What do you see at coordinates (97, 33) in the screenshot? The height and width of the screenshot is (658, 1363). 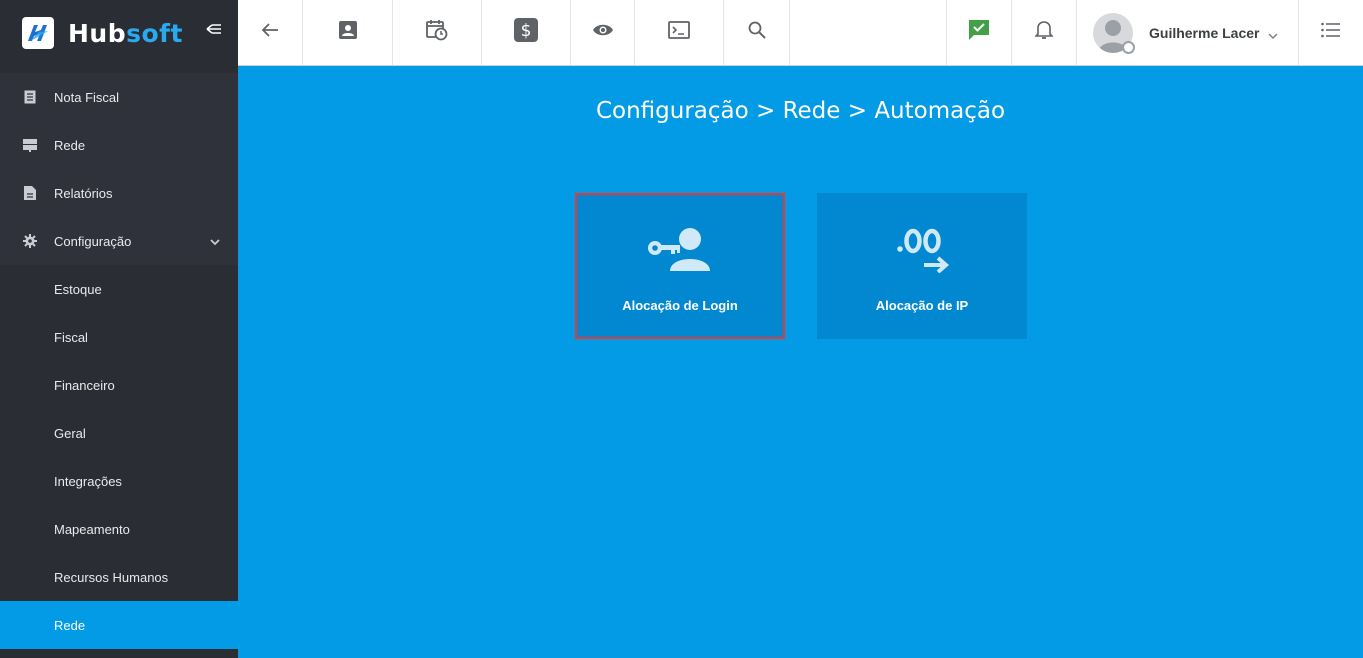 I see `brand-name-part1: Hub` at bounding box center [97, 33].